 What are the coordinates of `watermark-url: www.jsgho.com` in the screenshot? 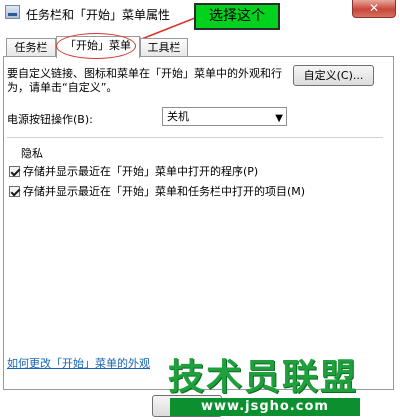 It's located at (265, 407).